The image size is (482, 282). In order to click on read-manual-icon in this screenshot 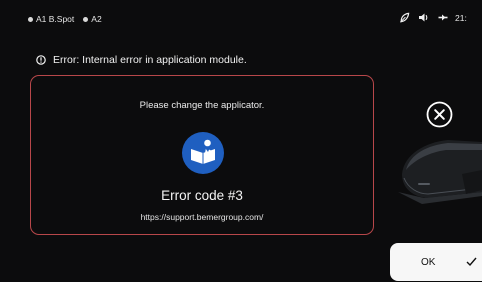, I will do `click(203, 153)`.